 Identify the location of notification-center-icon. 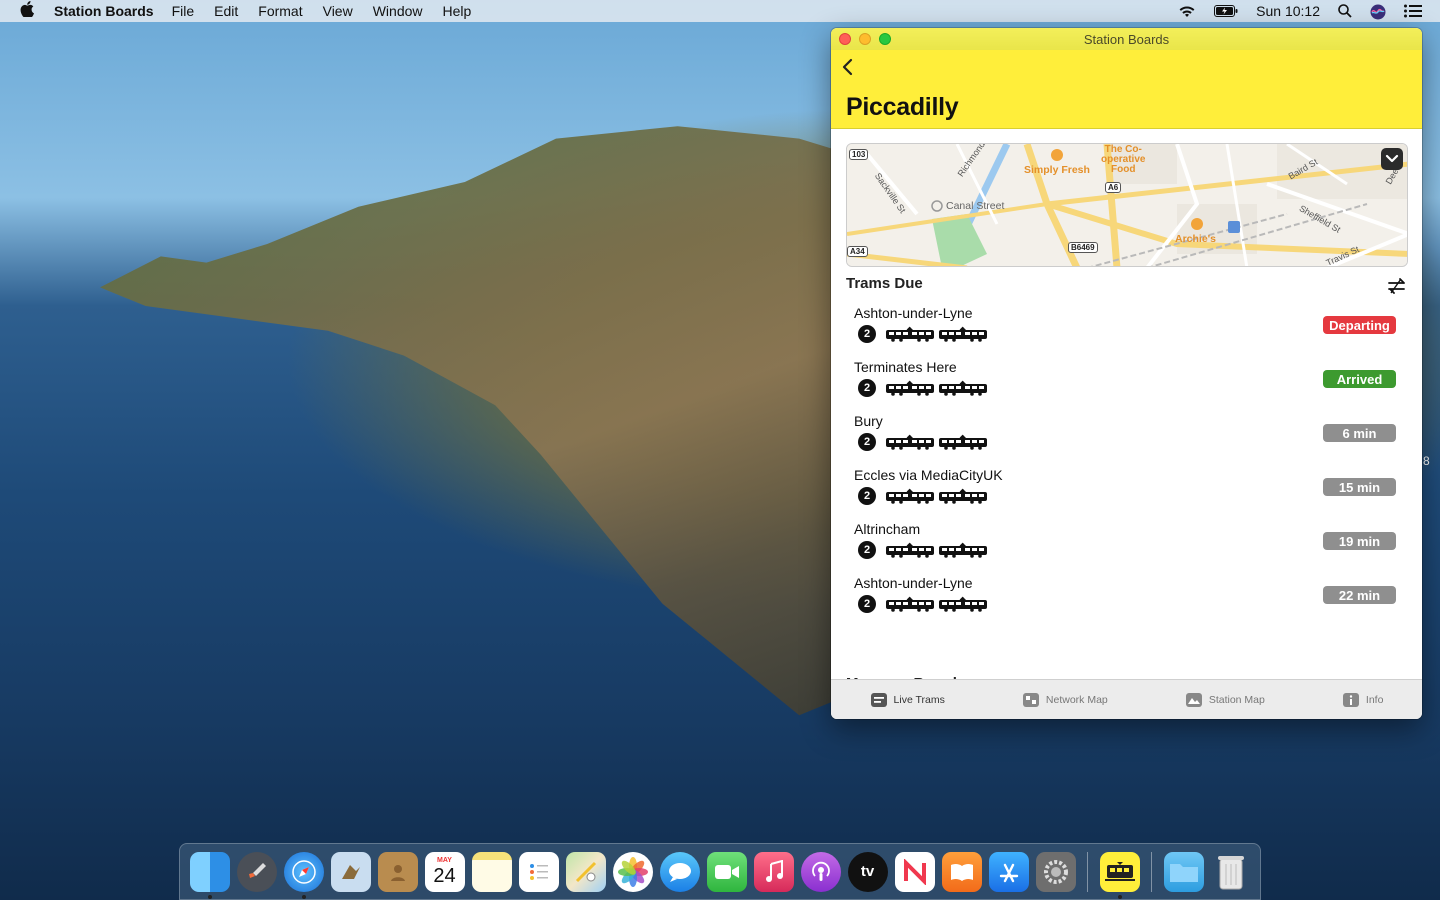
(1413, 11).